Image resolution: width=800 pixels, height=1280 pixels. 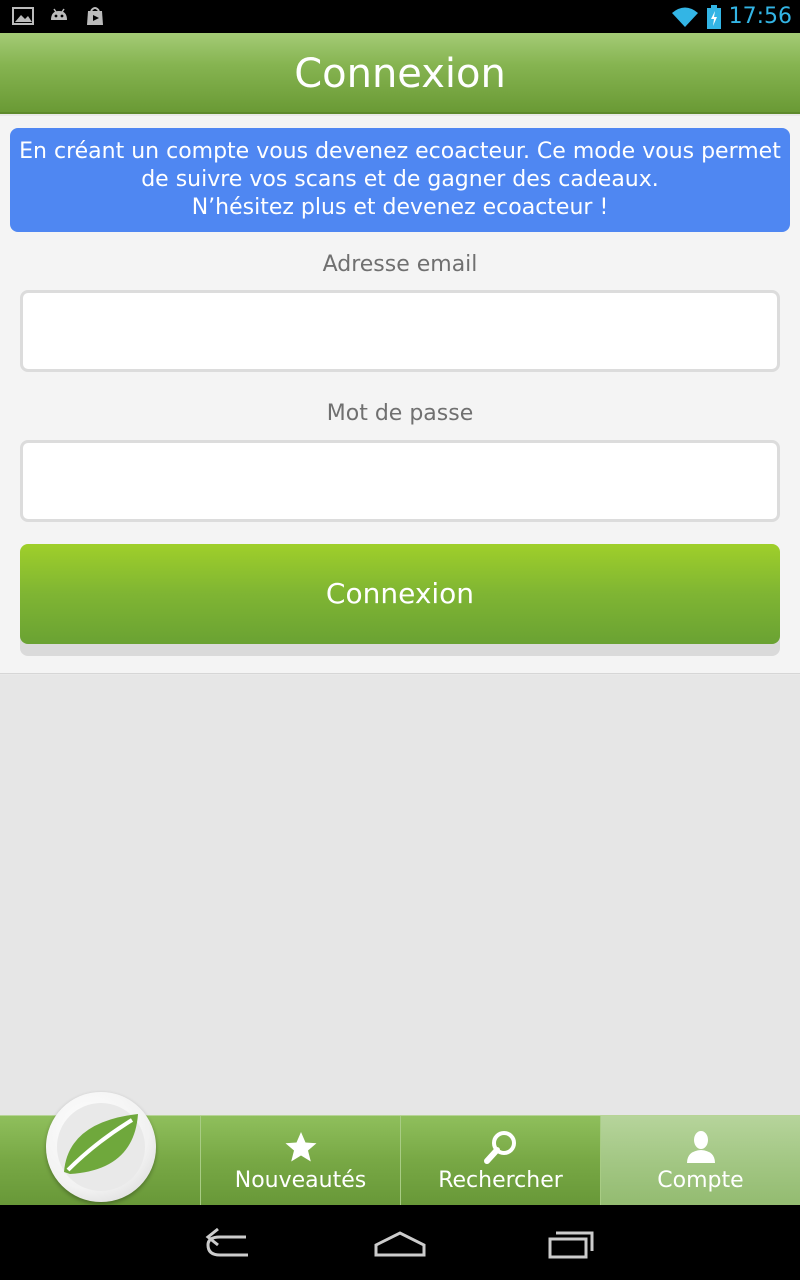 What do you see at coordinates (400, 594) in the screenshot?
I see `login-button: Connexion` at bounding box center [400, 594].